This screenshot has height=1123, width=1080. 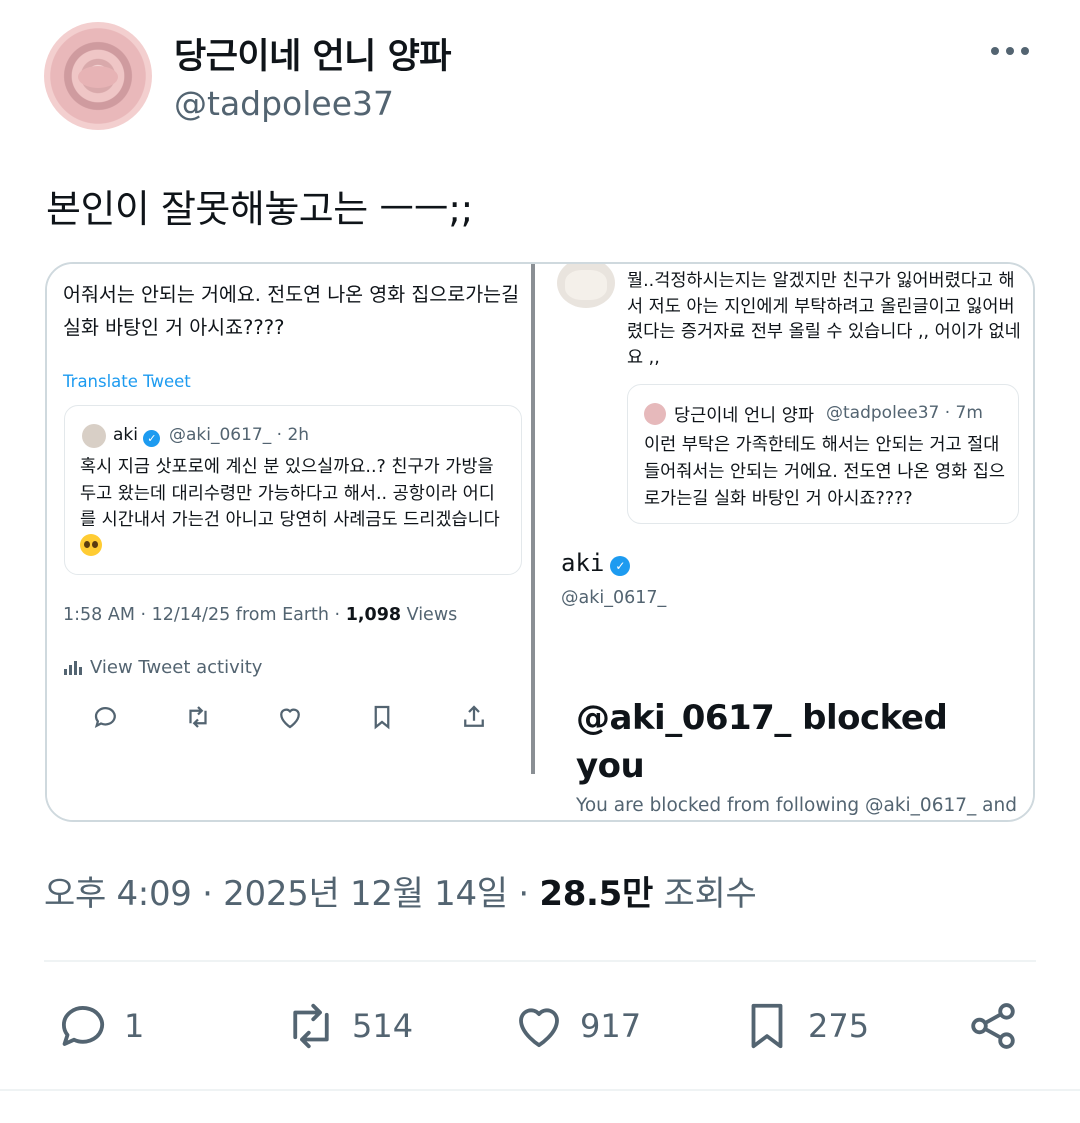 What do you see at coordinates (98, 76) in the screenshot?
I see `author-avatar` at bounding box center [98, 76].